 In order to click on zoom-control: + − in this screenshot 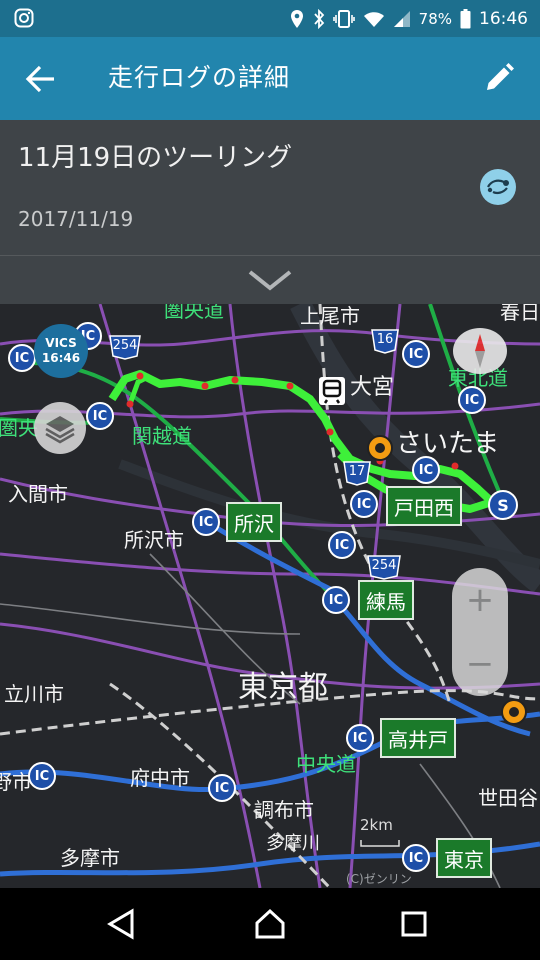, I will do `click(480, 632)`.